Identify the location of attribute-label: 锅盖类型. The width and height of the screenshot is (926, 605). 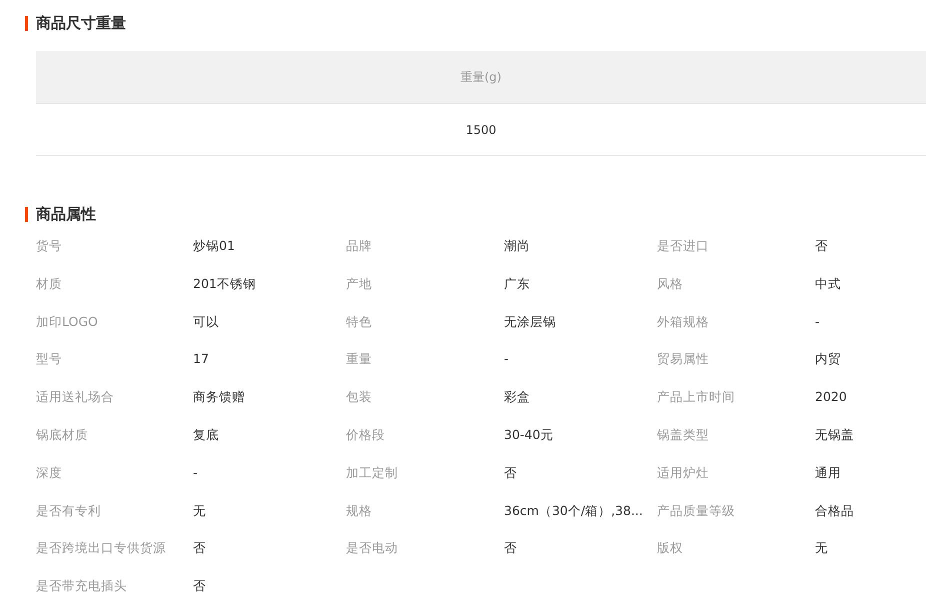
(683, 434).